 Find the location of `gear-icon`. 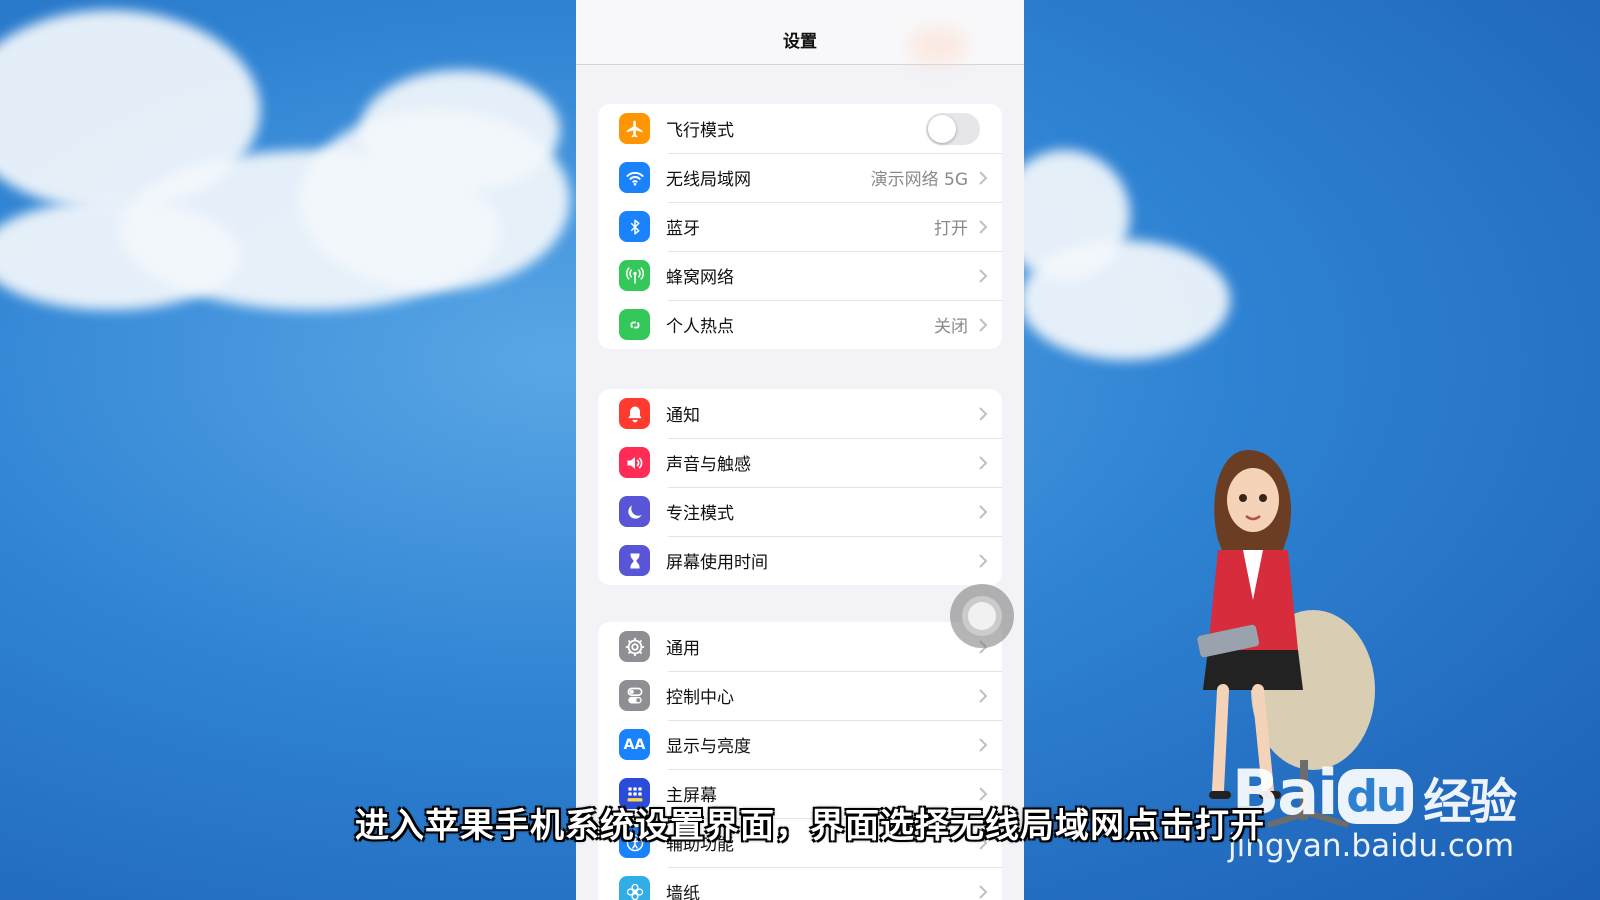

gear-icon is located at coordinates (634, 646).